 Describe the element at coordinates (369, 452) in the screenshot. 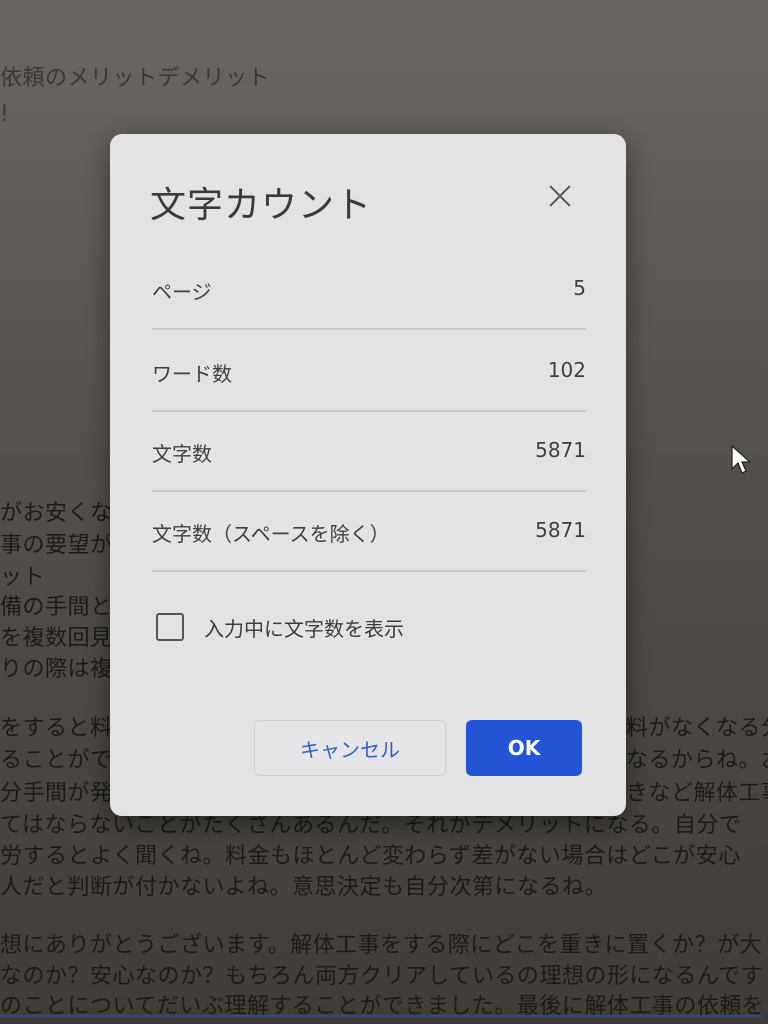

I see `stat-row-characters: 文字数 5871` at that location.